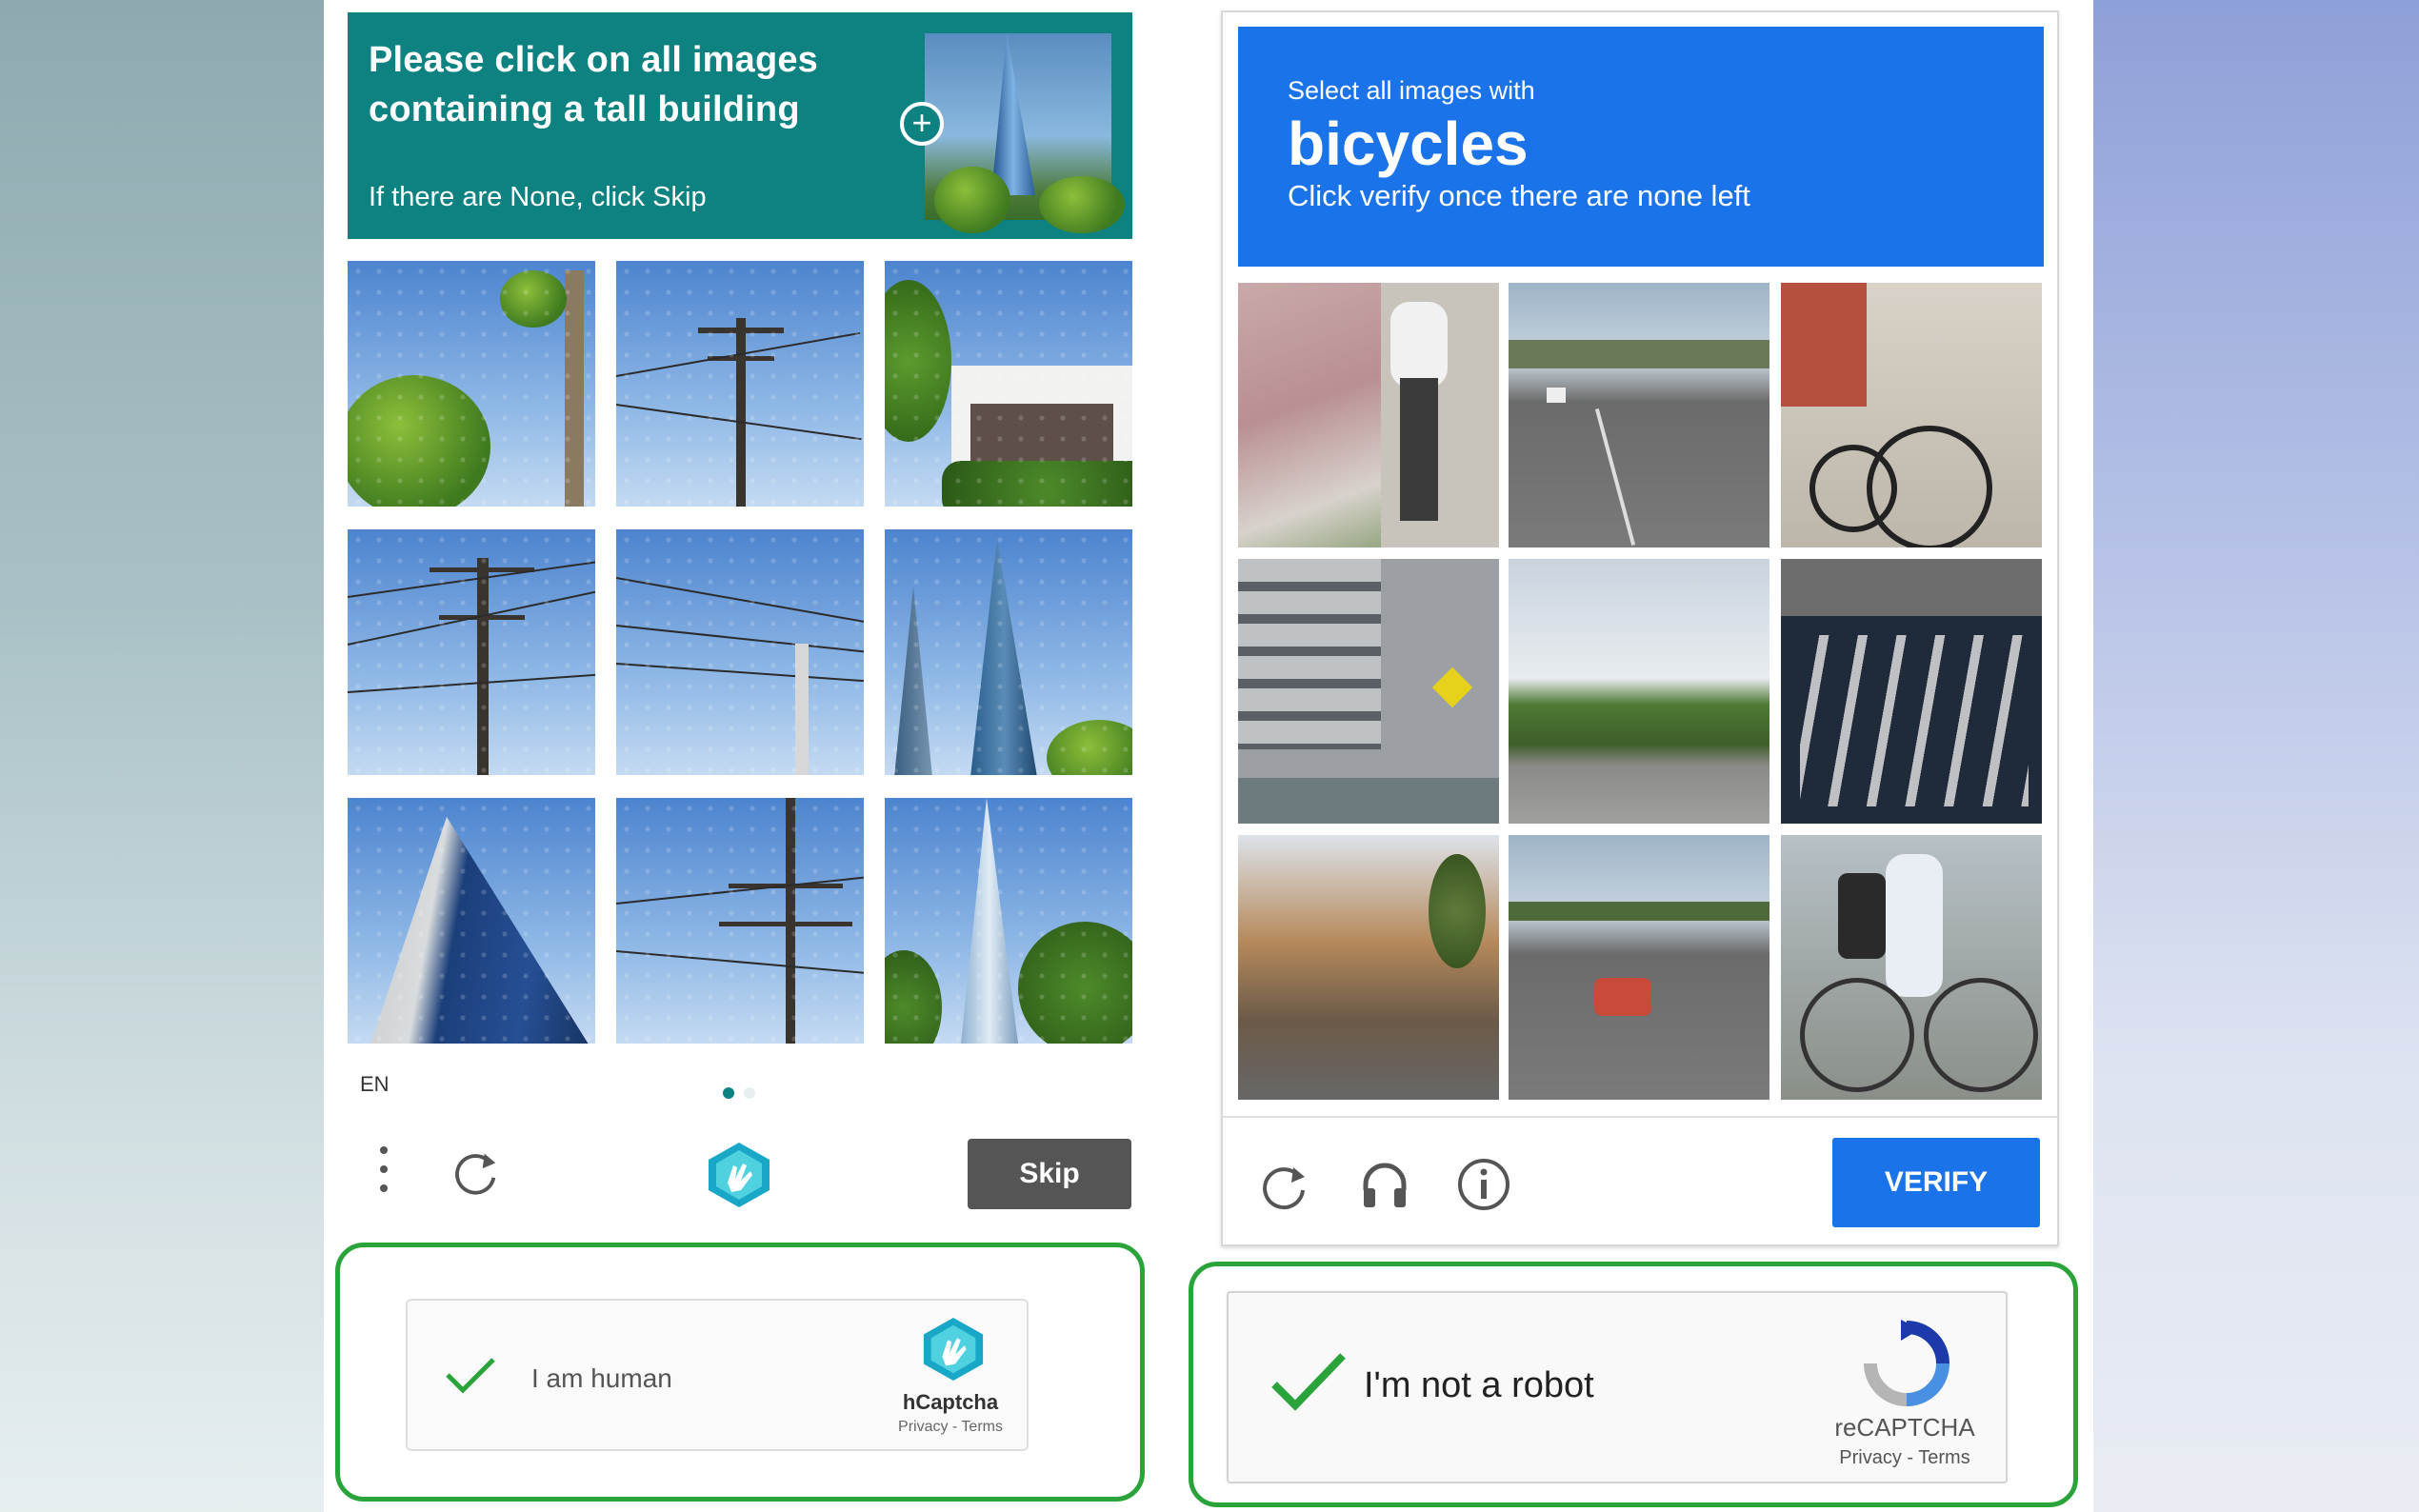 The height and width of the screenshot is (1512, 2419). Describe the element at coordinates (1904, 1427) in the screenshot. I see `recaptcha-brand: reCAPTCHA` at that location.